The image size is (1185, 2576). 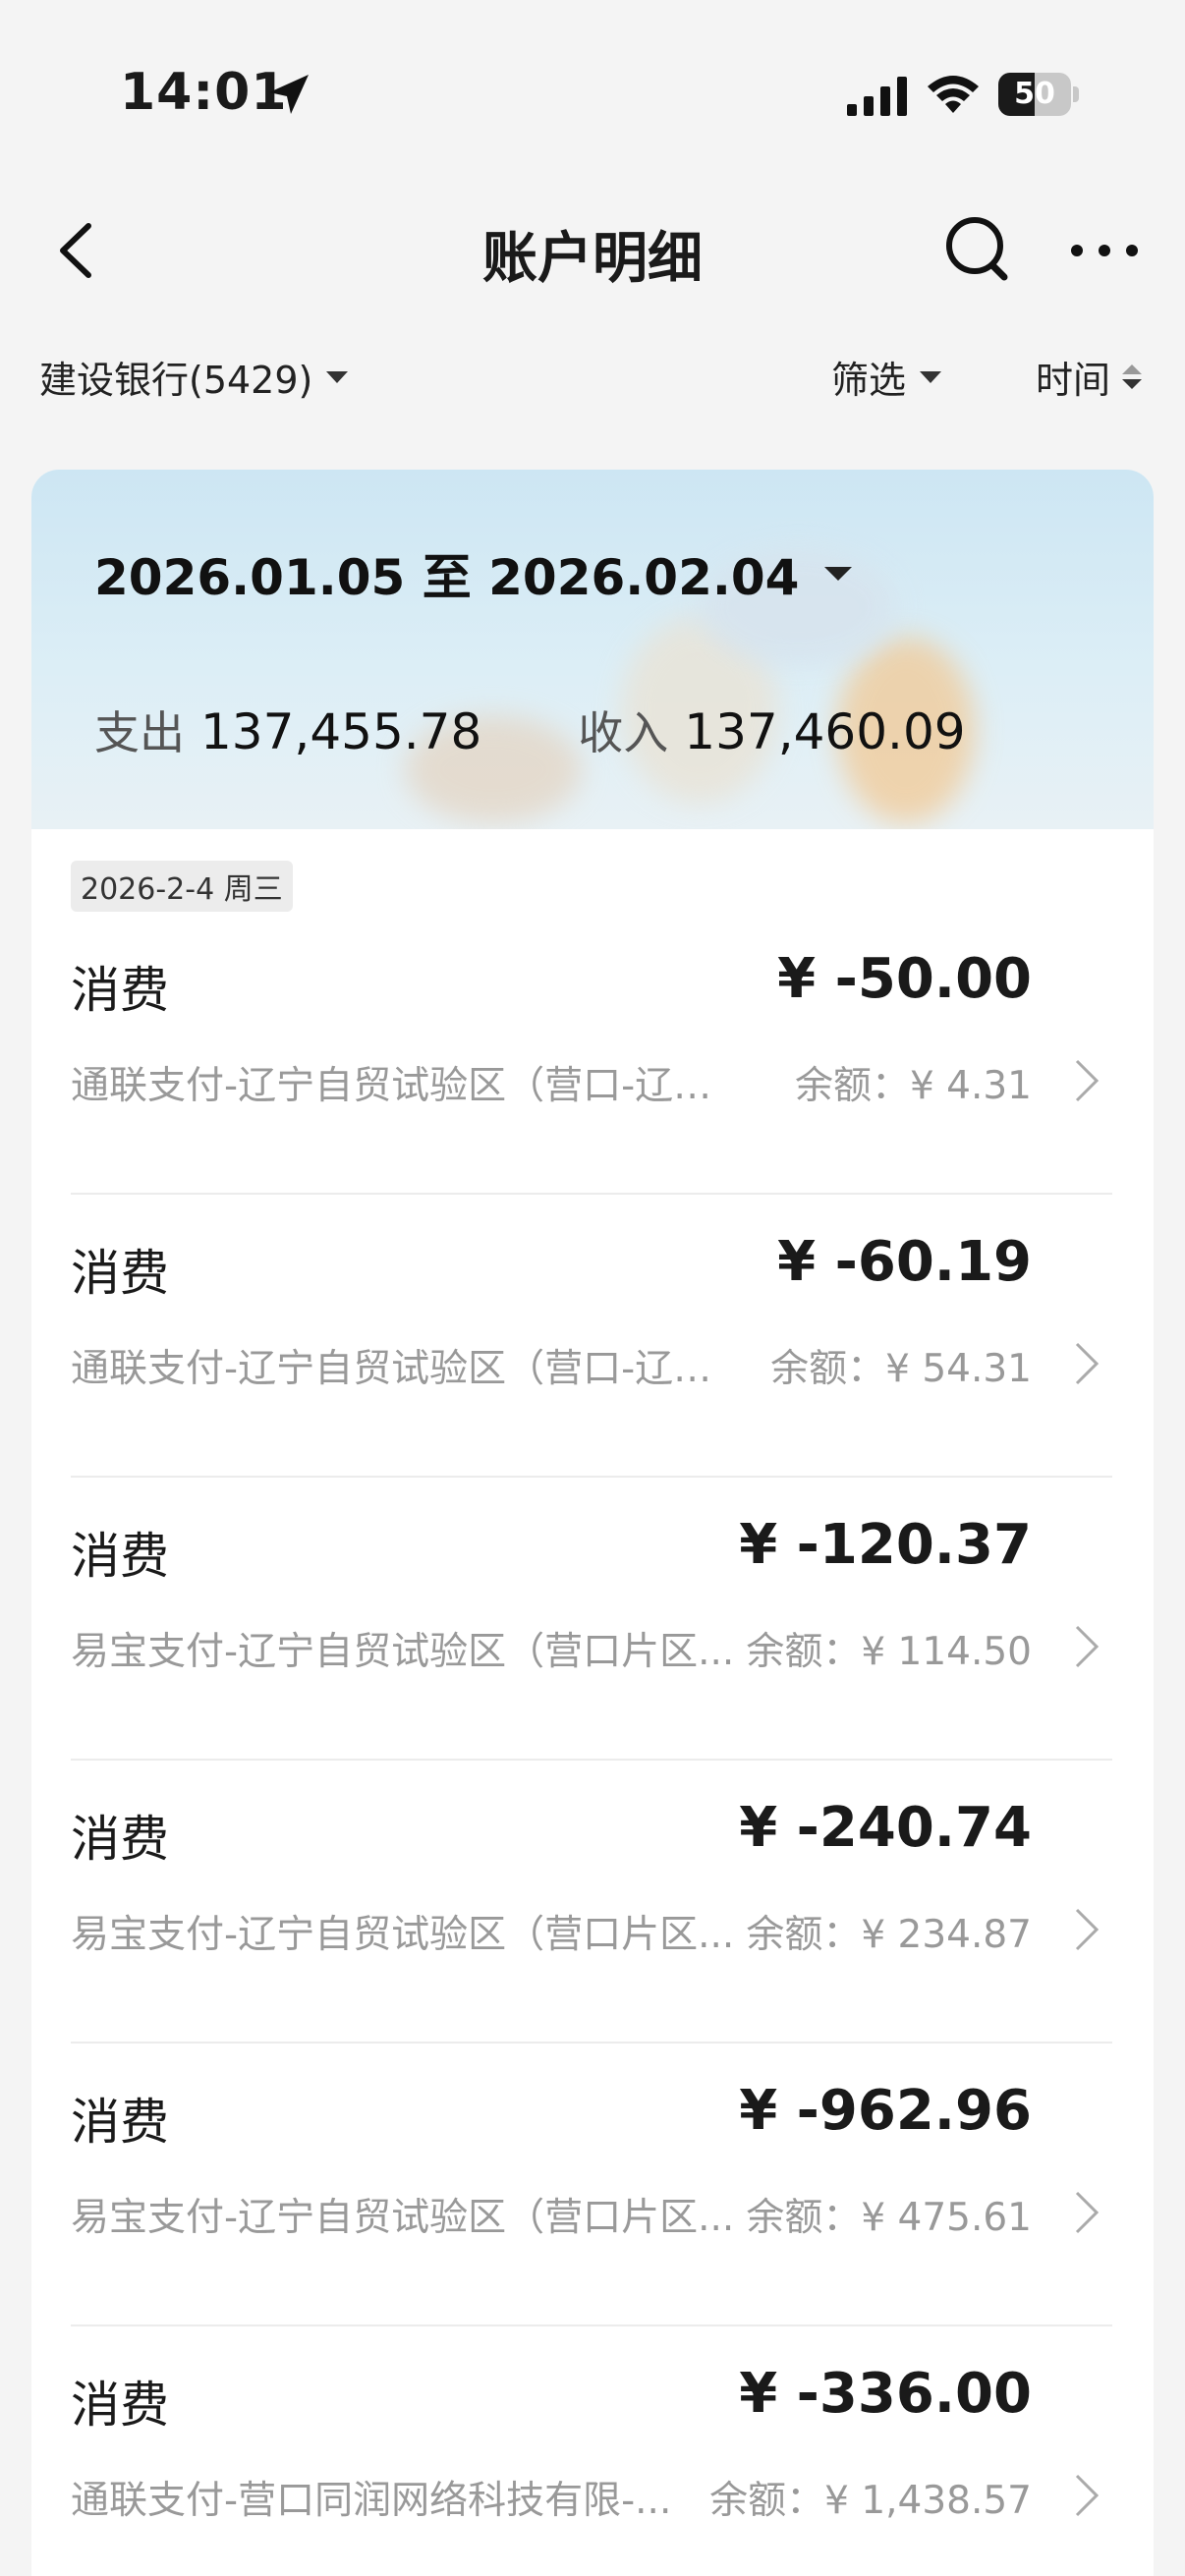 I want to click on transaction-balance: 余额：¥ 4.31, so click(x=913, y=1086).